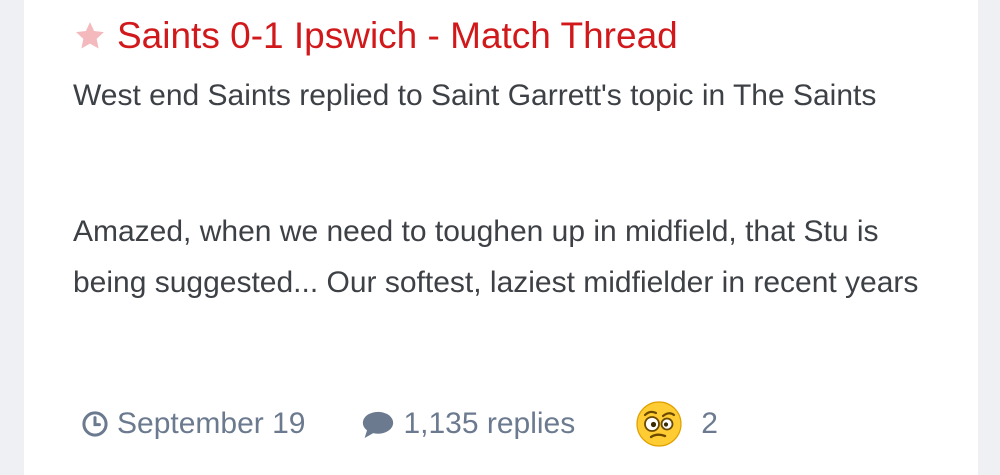 Image resolution: width=1000 pixels, height=475 pixels. I want to click on post-date: September 19, so click(211, 424).